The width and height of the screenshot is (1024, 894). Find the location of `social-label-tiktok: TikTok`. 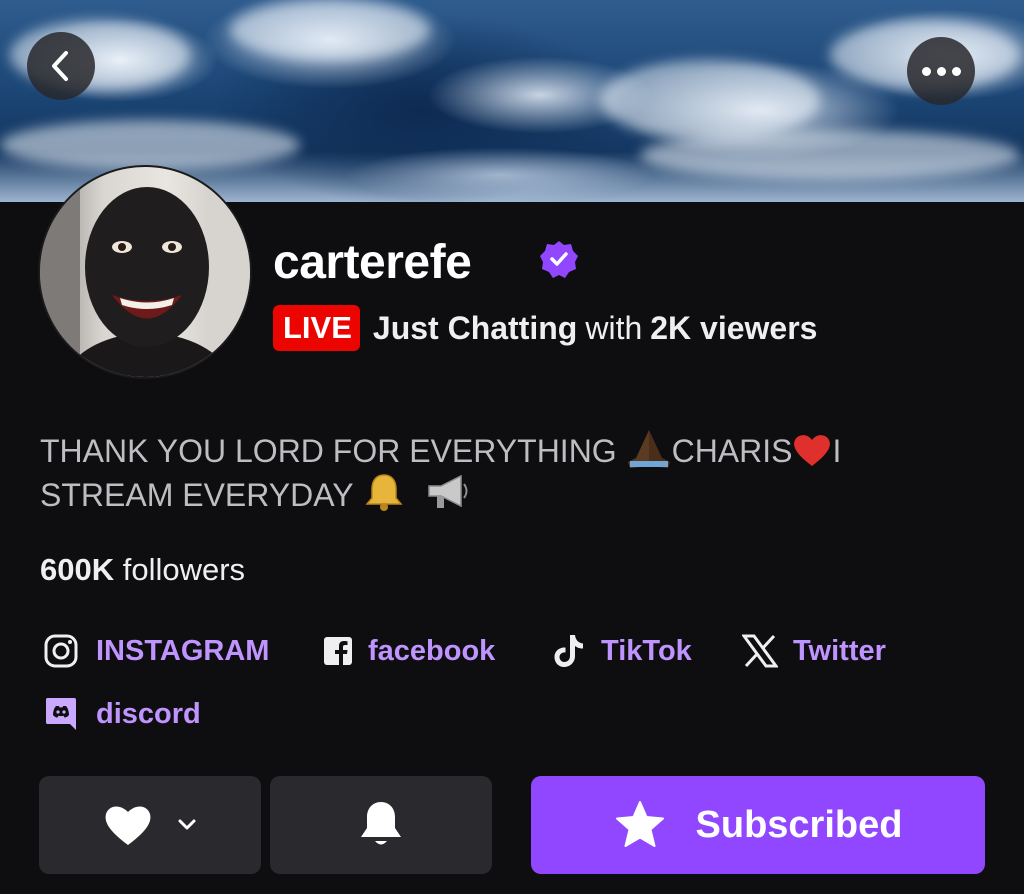

social-label-tiktok: TikTok is located at coordinates (646, 650).